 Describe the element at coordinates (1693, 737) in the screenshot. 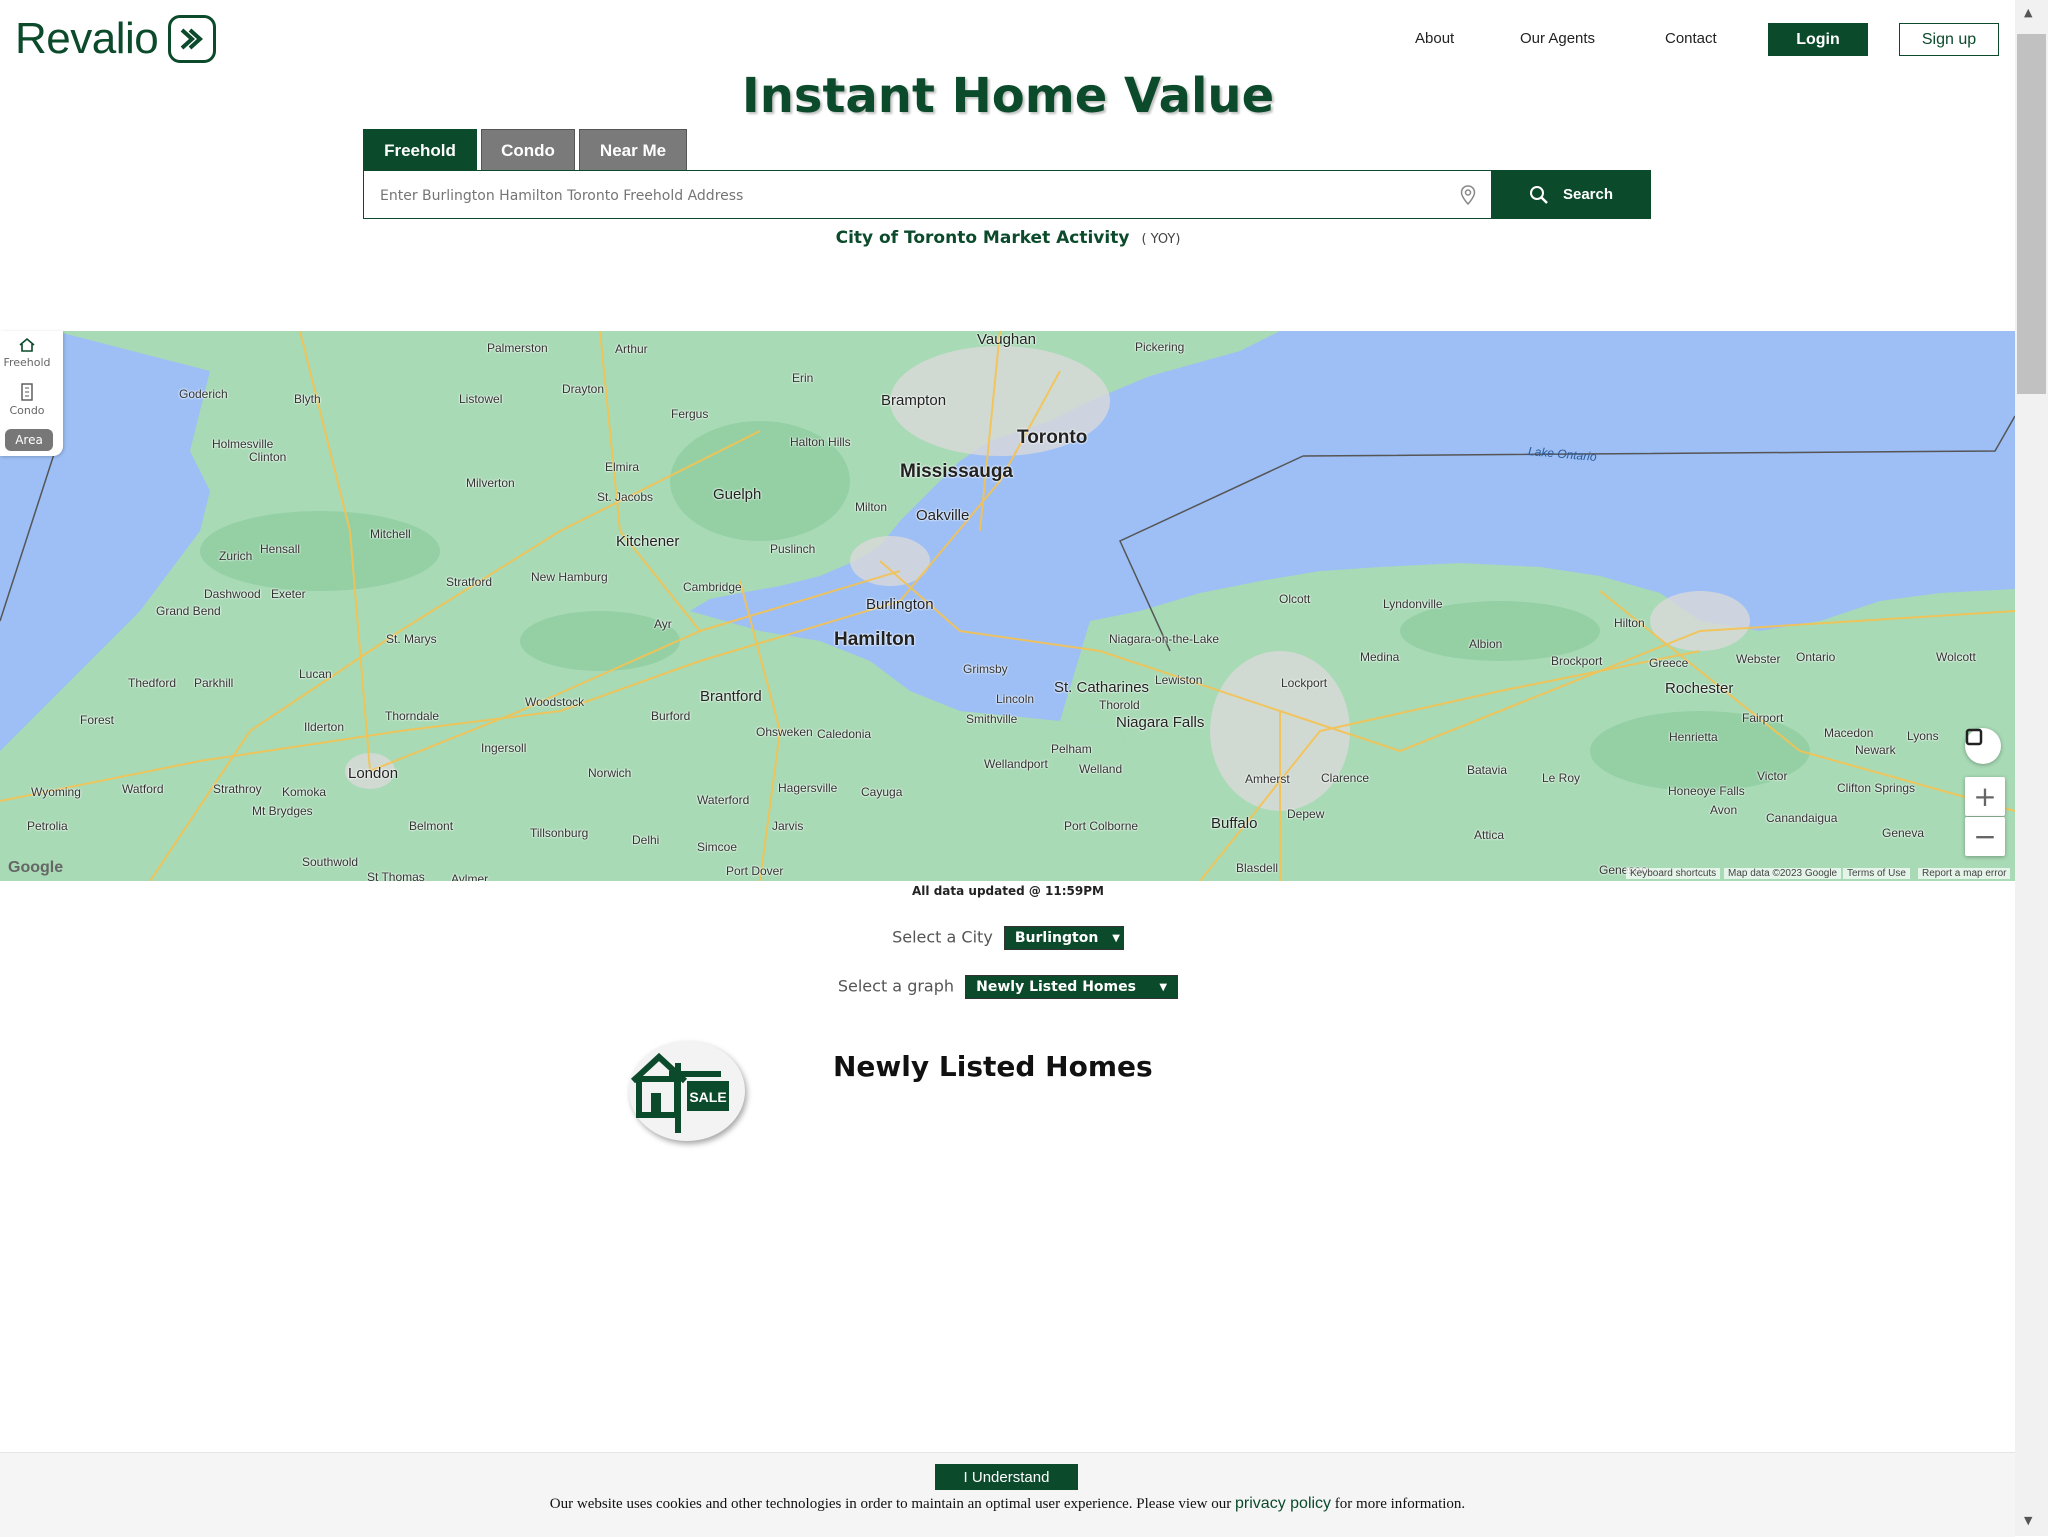

I see `map-label: Henrietta` at that location.